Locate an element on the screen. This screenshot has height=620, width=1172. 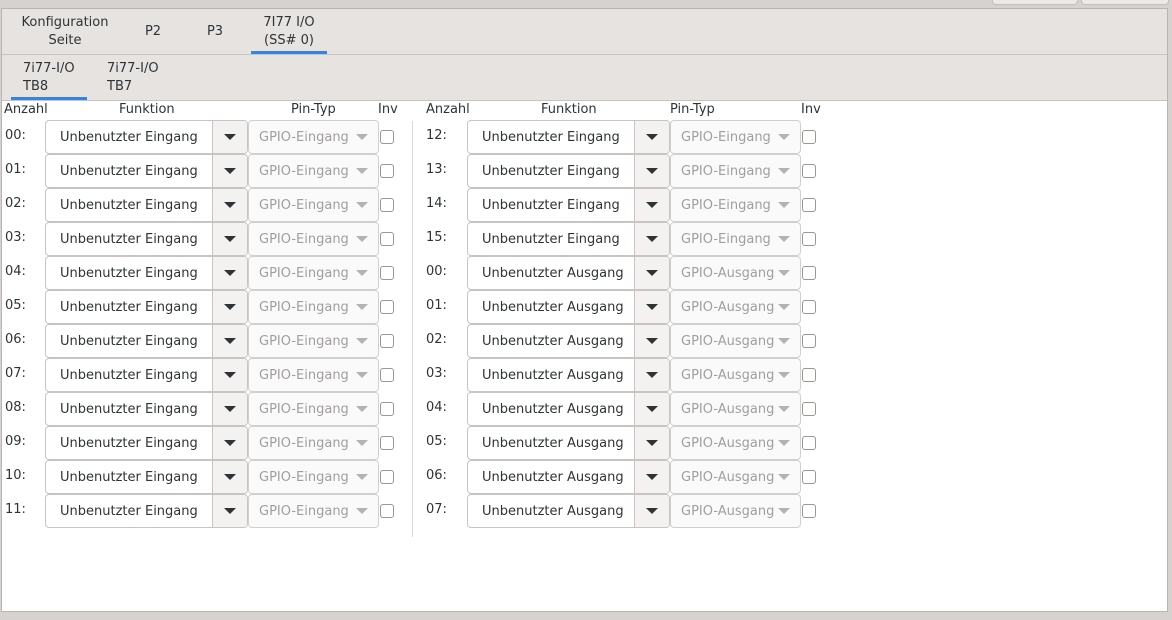
tab-tb8: 7i77-I/O TB8 is located at coordinates (49, 77).